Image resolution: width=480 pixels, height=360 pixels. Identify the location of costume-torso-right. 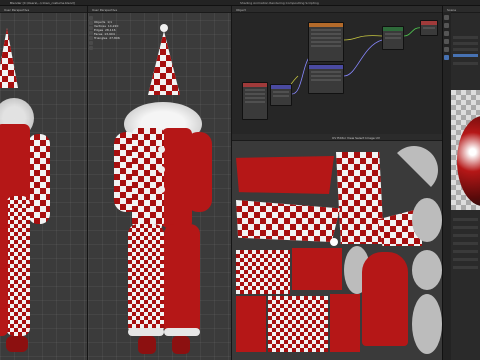
(177, 178).